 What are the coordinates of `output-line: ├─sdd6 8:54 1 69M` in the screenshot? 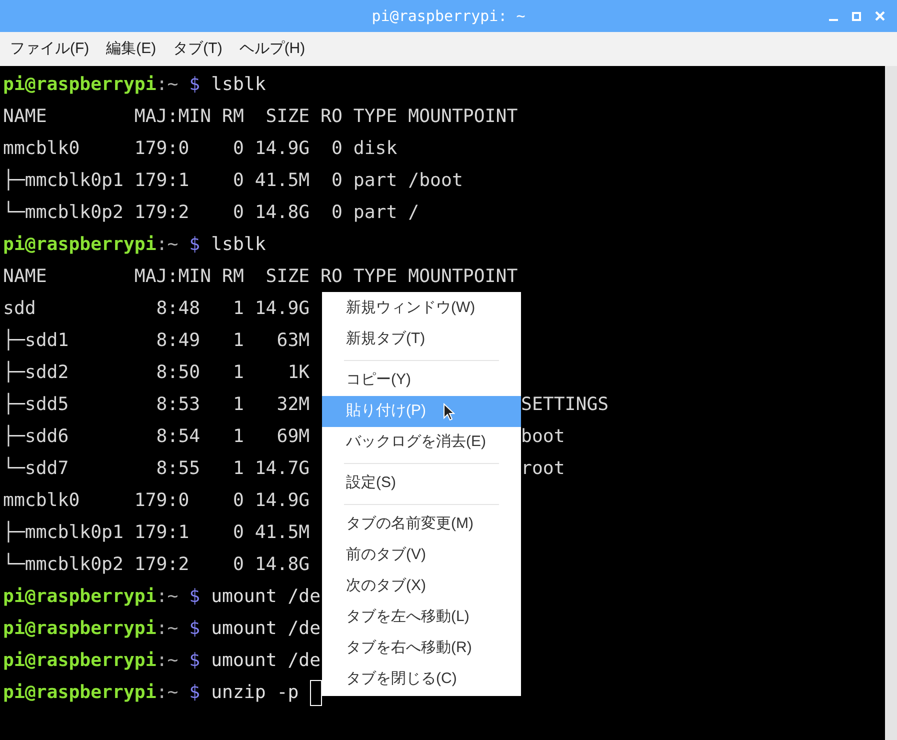 It's located at (156, 436).